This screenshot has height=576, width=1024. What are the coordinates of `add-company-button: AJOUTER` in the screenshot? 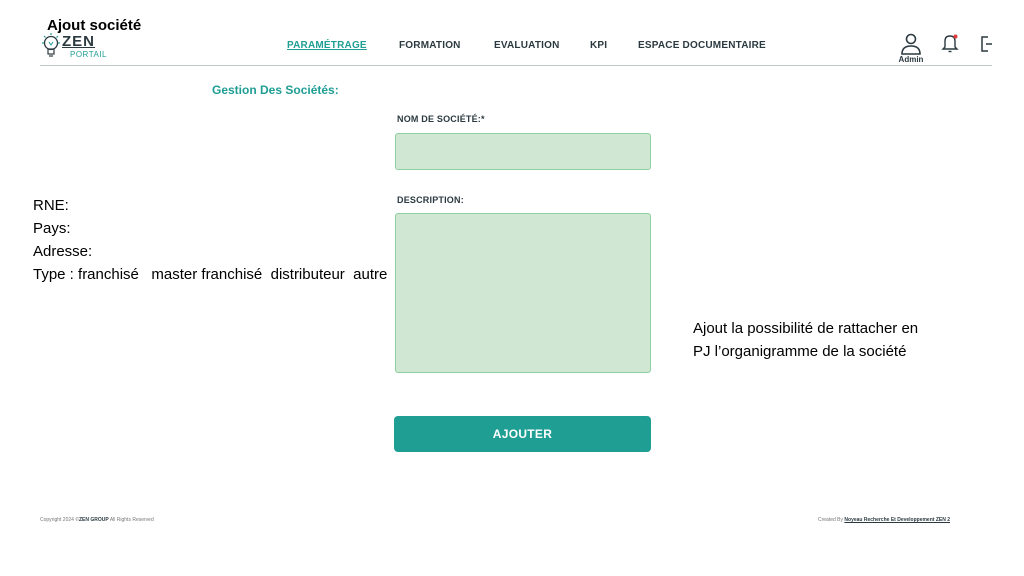 It's located at (522, 434).